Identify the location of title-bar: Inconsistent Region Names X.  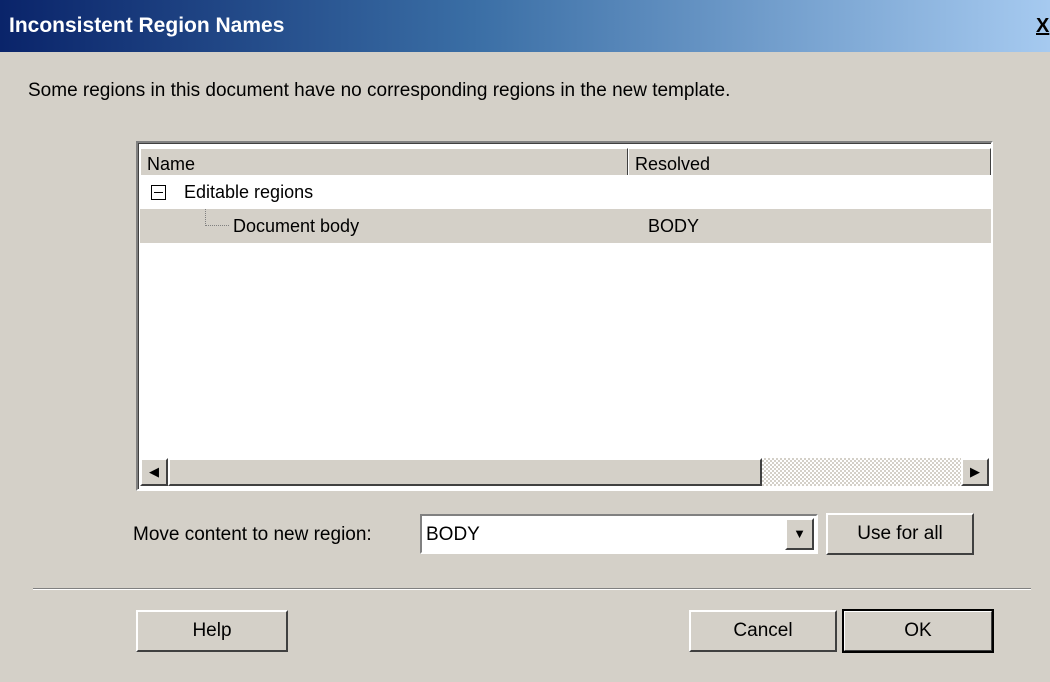
(525, 26).